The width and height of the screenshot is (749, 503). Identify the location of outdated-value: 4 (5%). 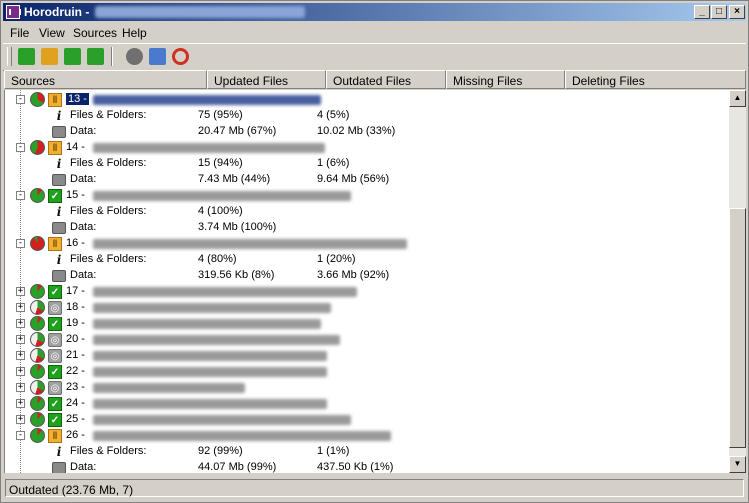
(333, 115).